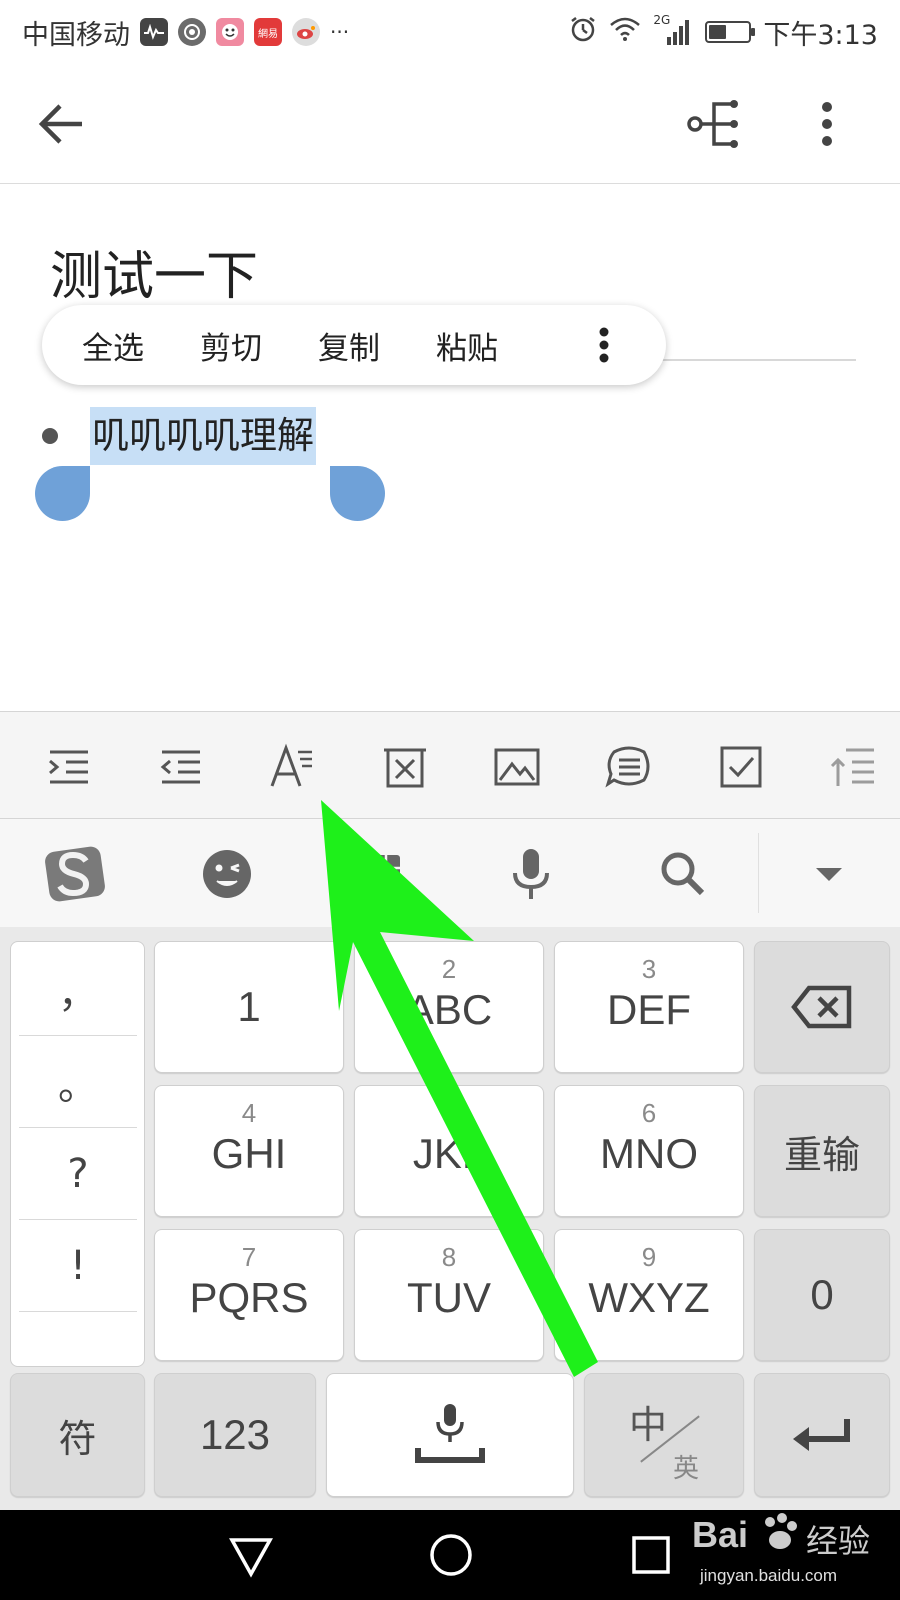 The image size is (900, 1600). I want to click on emoji-button, so click(227, 874).